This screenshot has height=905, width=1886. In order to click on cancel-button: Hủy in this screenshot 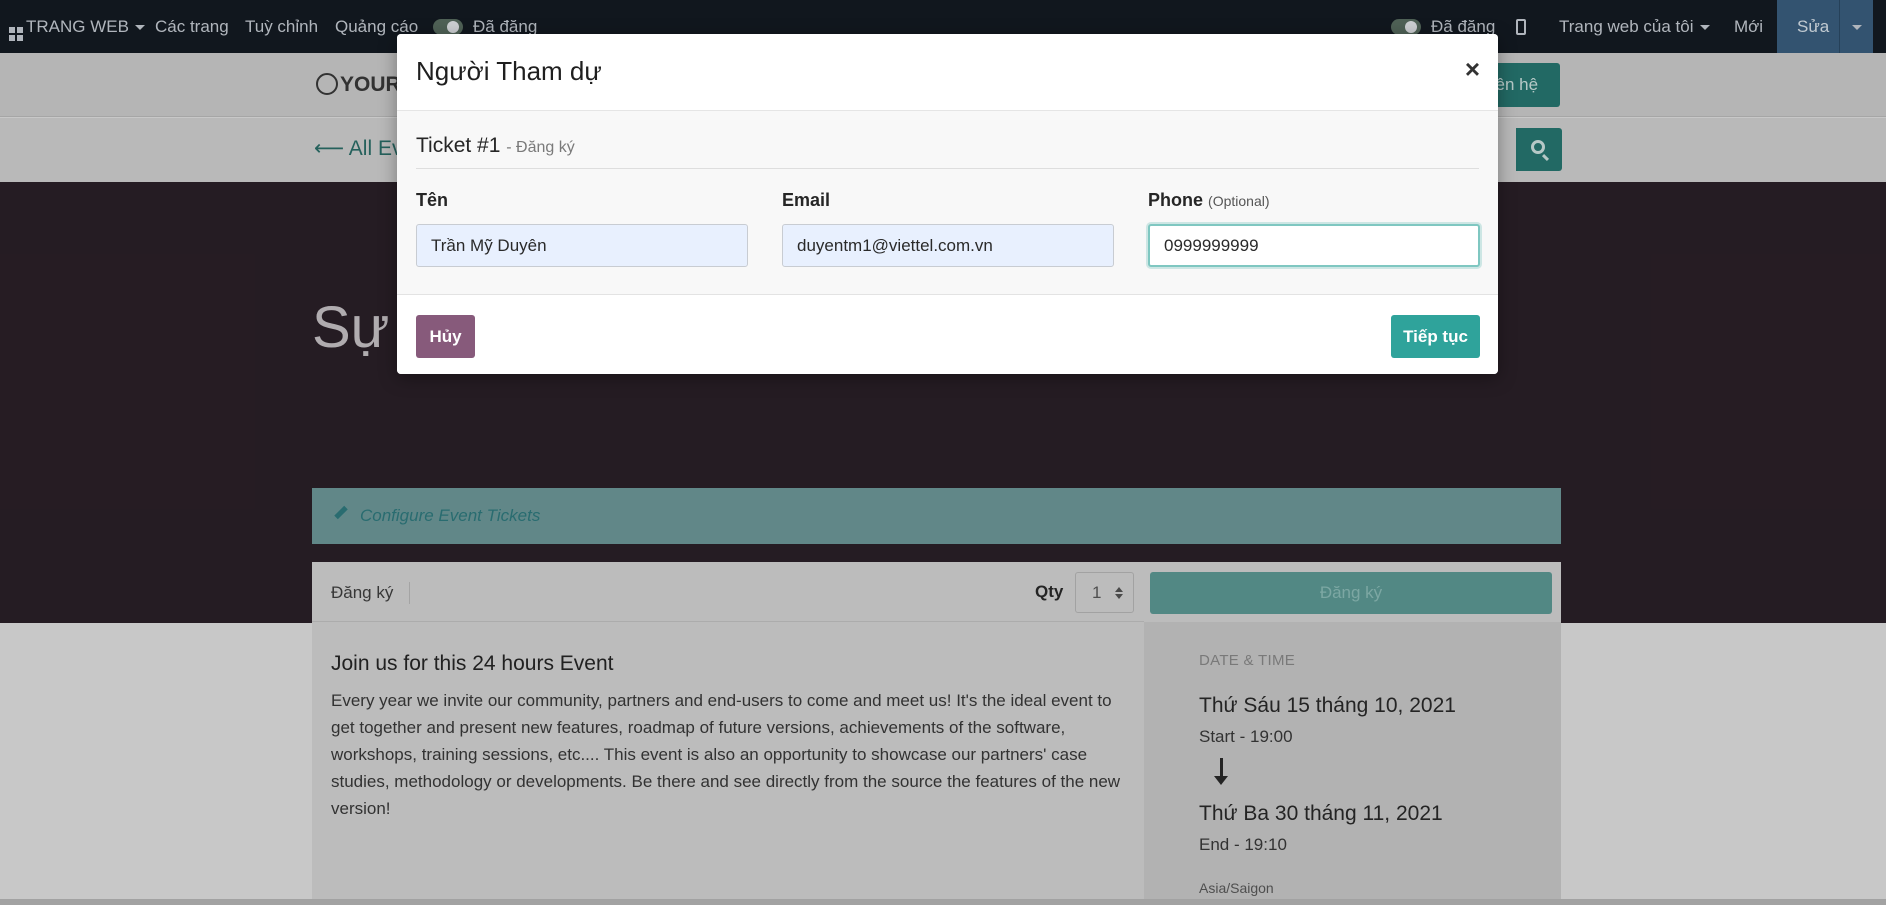, I will do `click(445, 336)`.